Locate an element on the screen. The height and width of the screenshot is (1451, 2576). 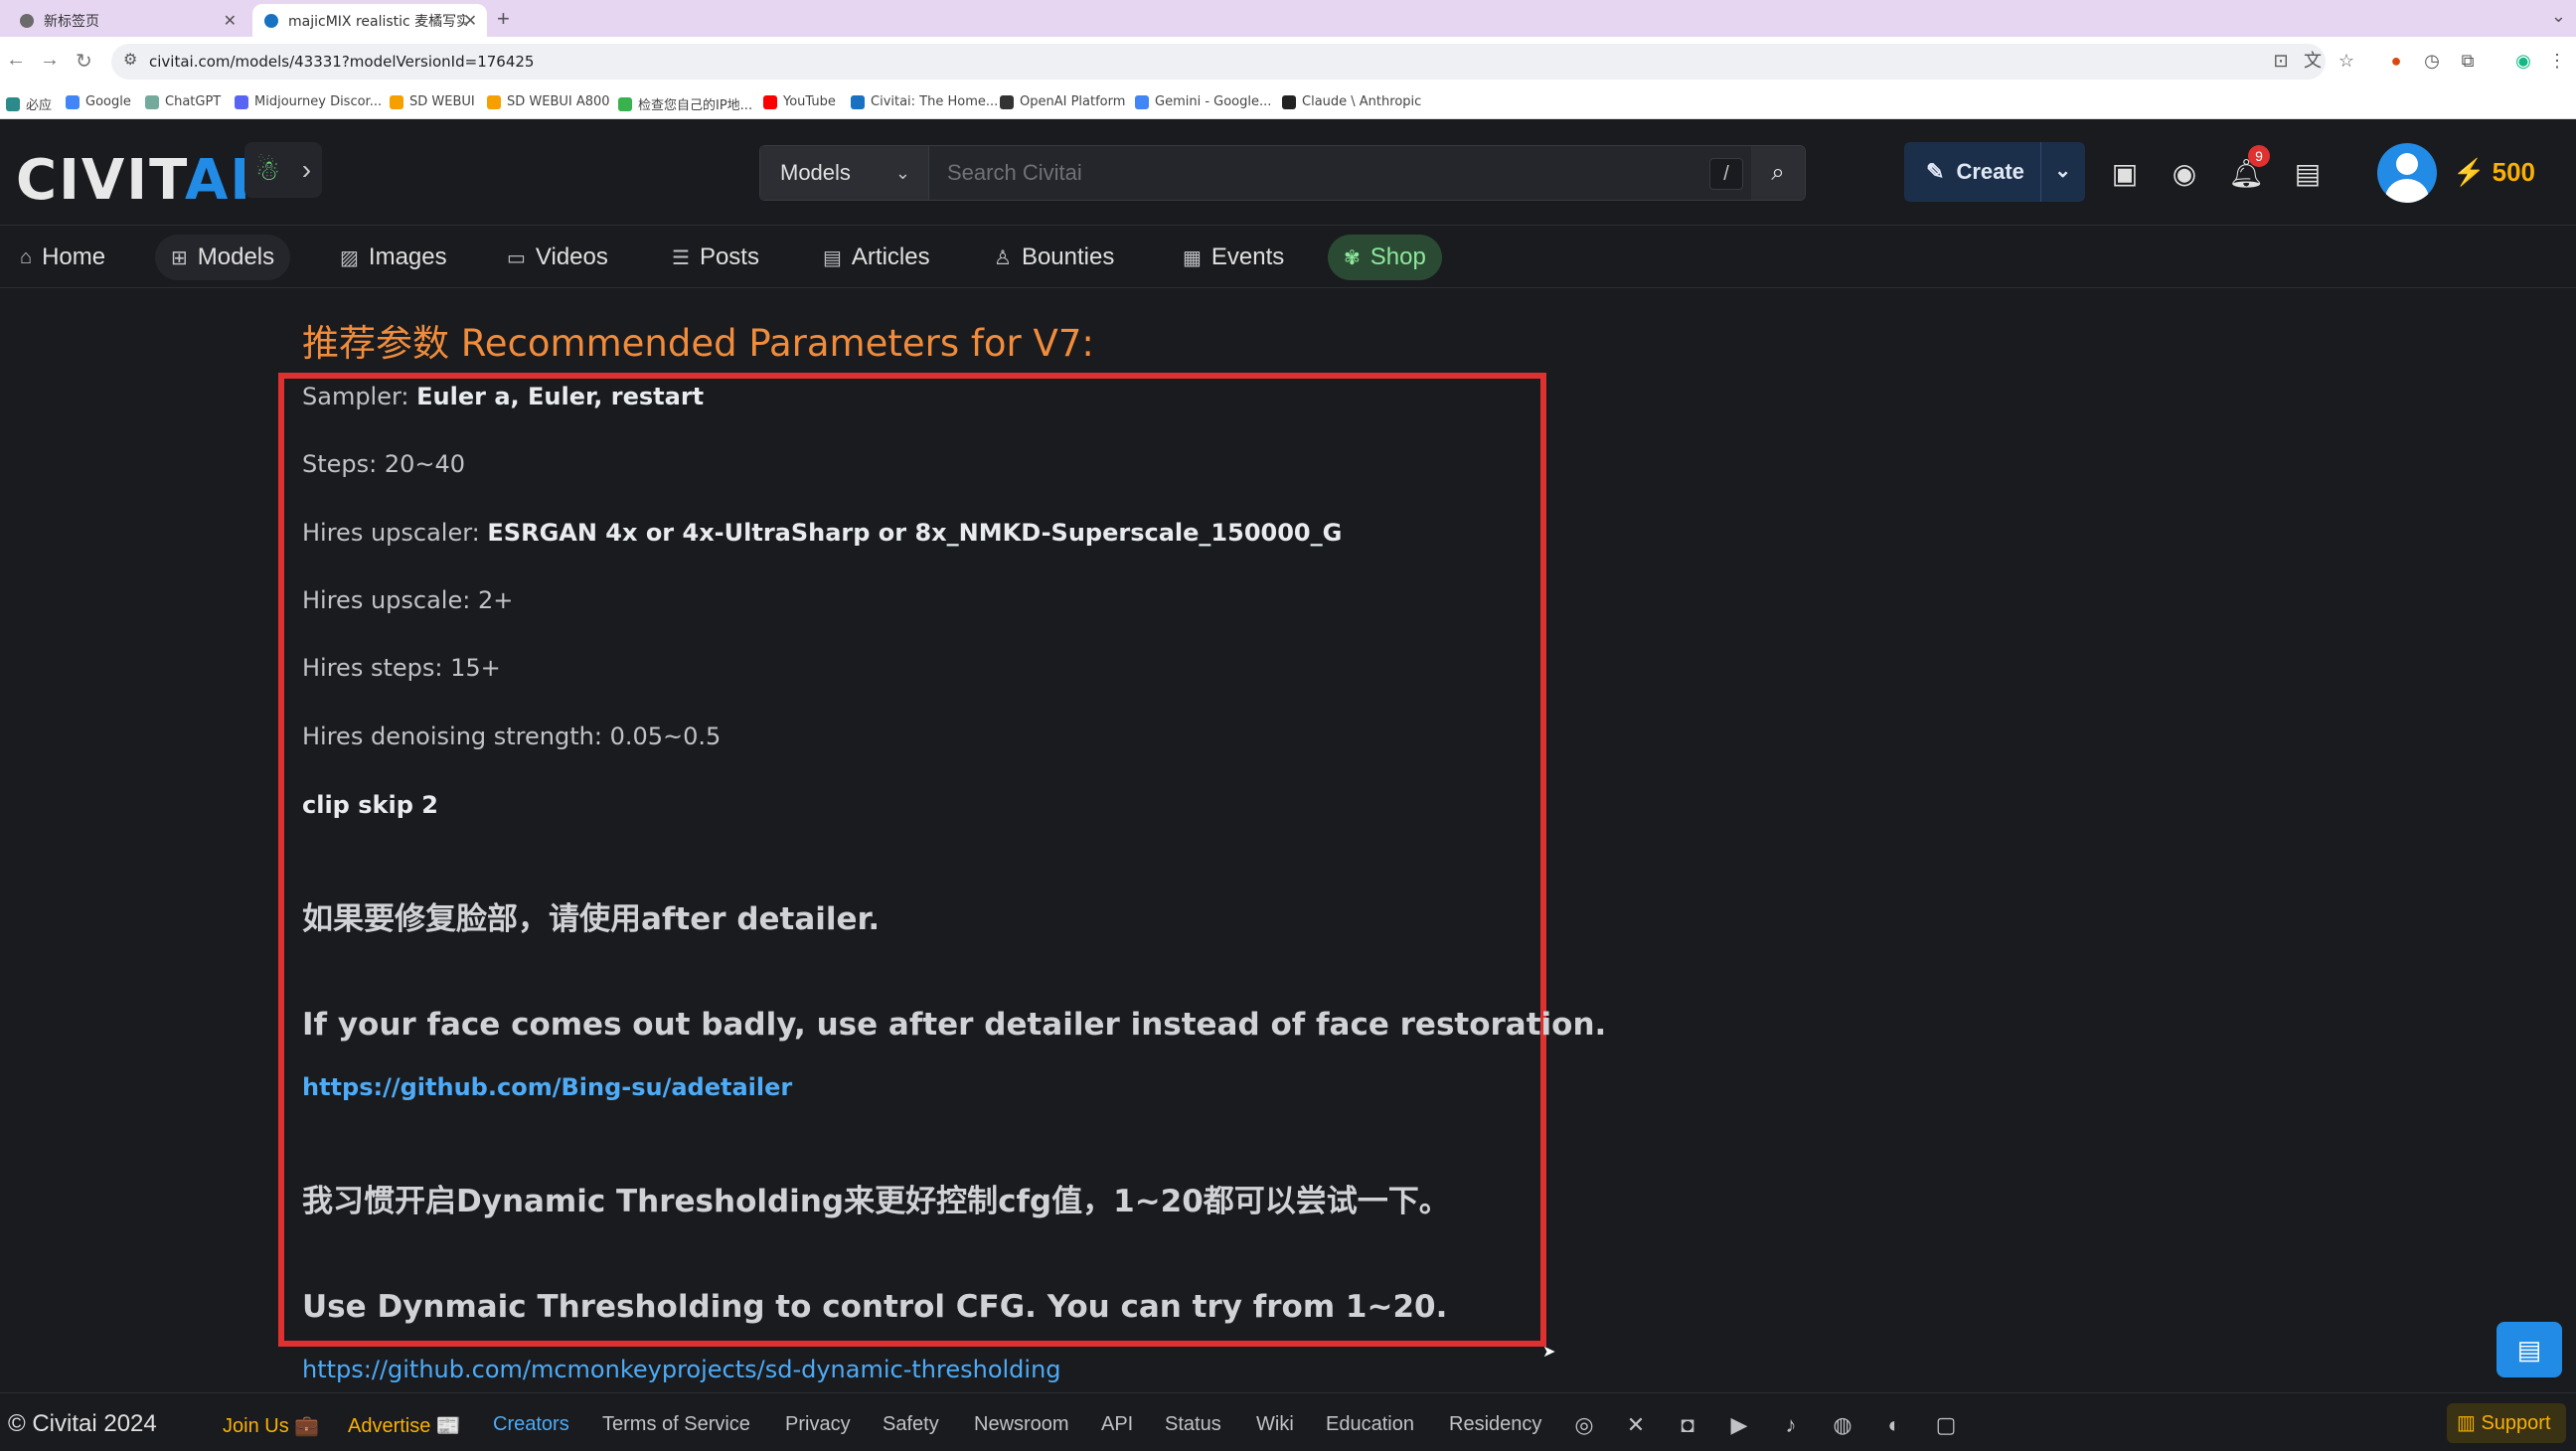
forward-icon: → is located at coordinates (50, 61).